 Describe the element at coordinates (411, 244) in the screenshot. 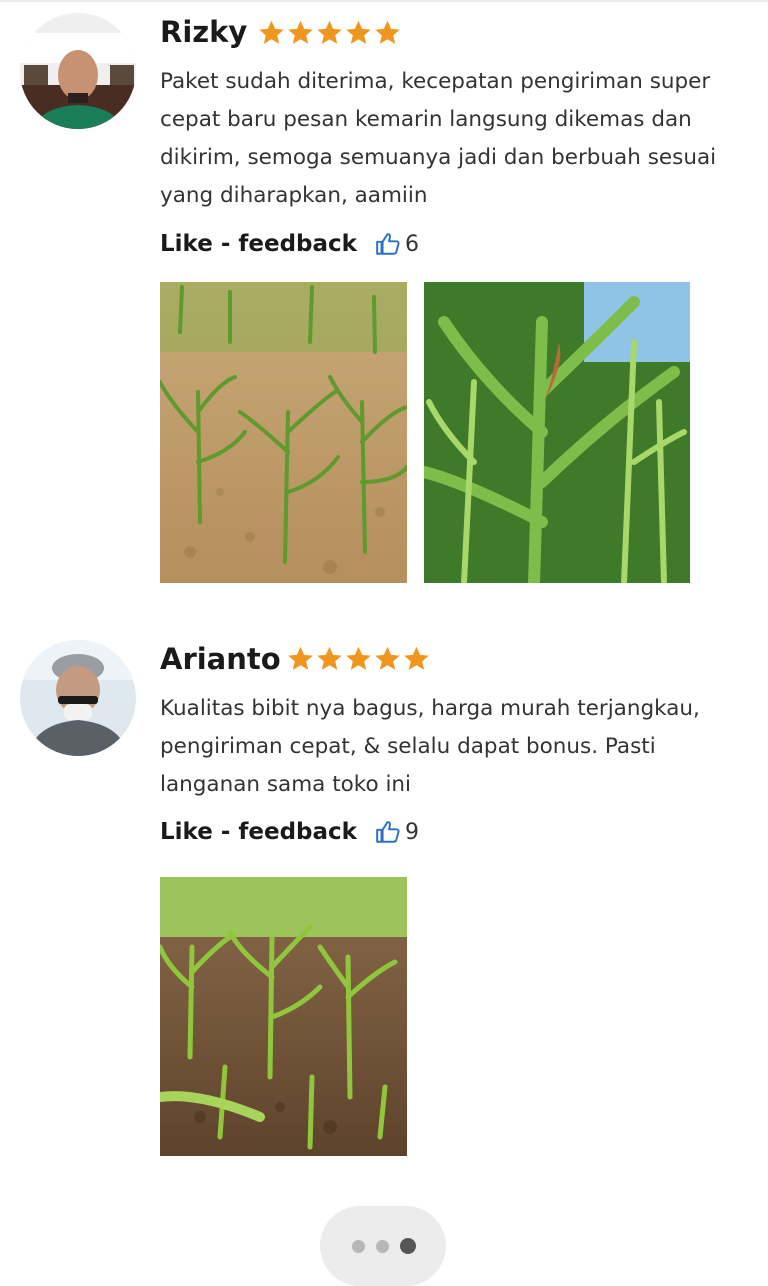

I see `like-count: 6` at that location.